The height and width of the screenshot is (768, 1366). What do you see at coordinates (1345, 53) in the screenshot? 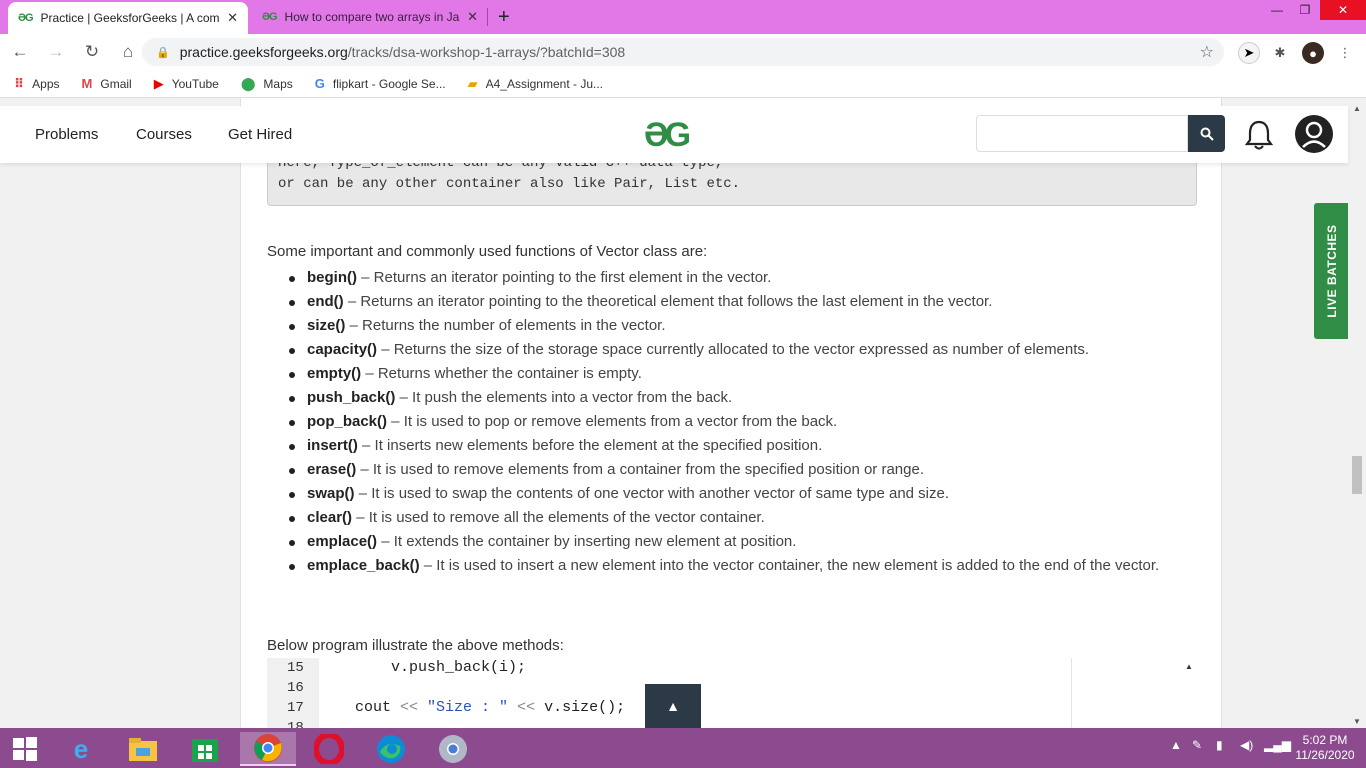
I see `menu-kebab-icon: ⋮` at bounding box center [1345, 53].